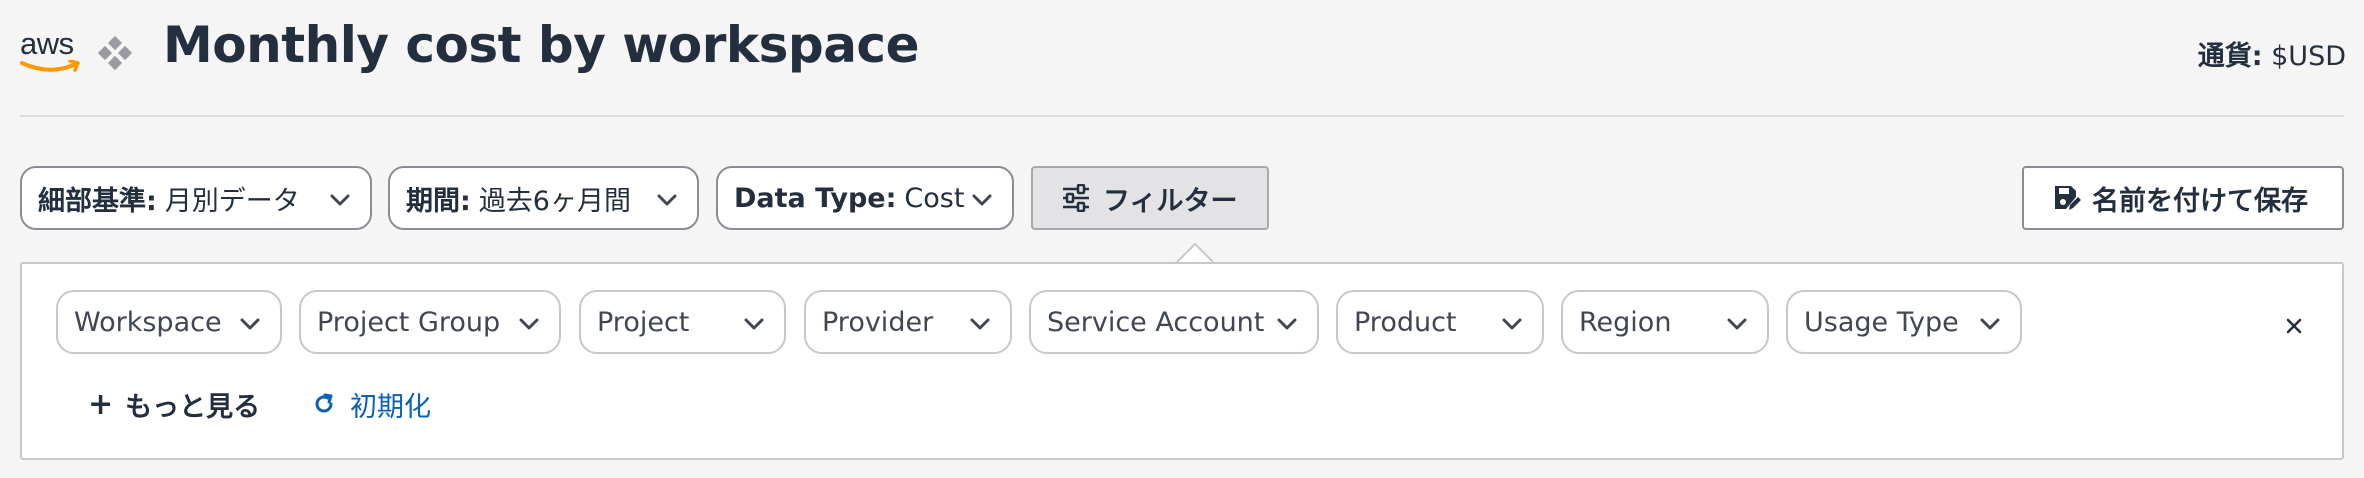  What do you see at coordinates (2200, 201) in the screenshot?
I see `save-as-label: 名前を付けて保存` at bounding box center [2200, 201].